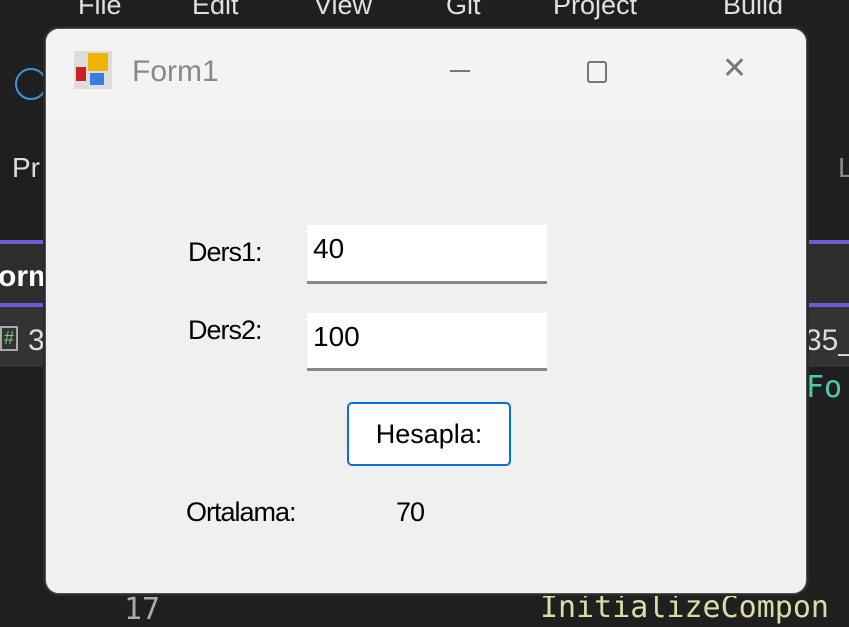 The width and height of the screenshot is (849, 627). What do you see at coordinates (9, 338) in the screenshot?
I see `csharp-icon: #` at bounding box center [9, 338].